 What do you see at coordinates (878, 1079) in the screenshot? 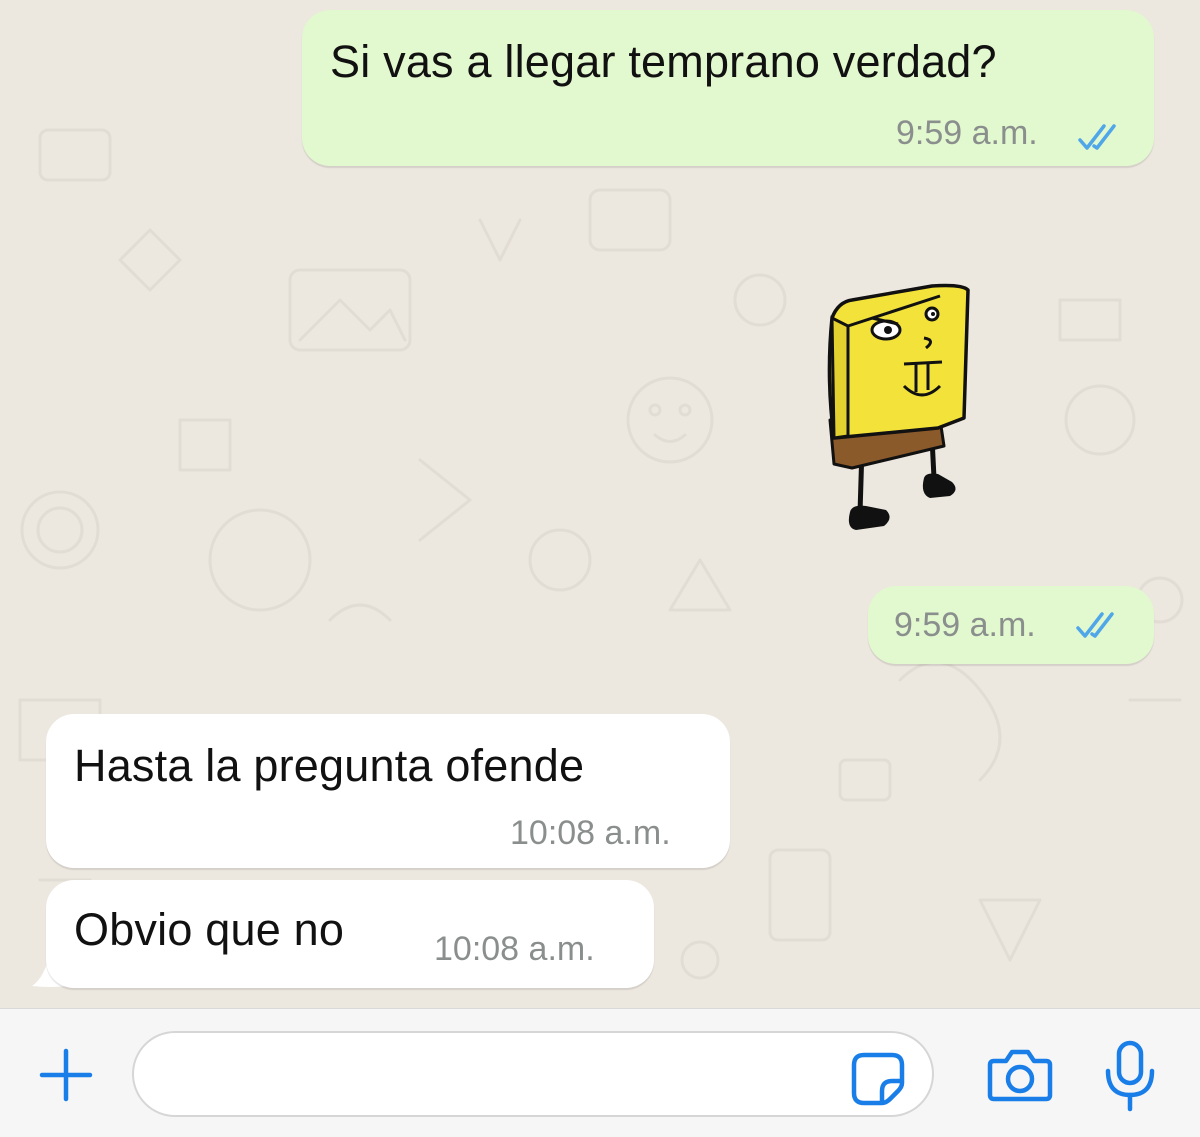
I see `sticker-icon` at bounding box center [878, 1079].